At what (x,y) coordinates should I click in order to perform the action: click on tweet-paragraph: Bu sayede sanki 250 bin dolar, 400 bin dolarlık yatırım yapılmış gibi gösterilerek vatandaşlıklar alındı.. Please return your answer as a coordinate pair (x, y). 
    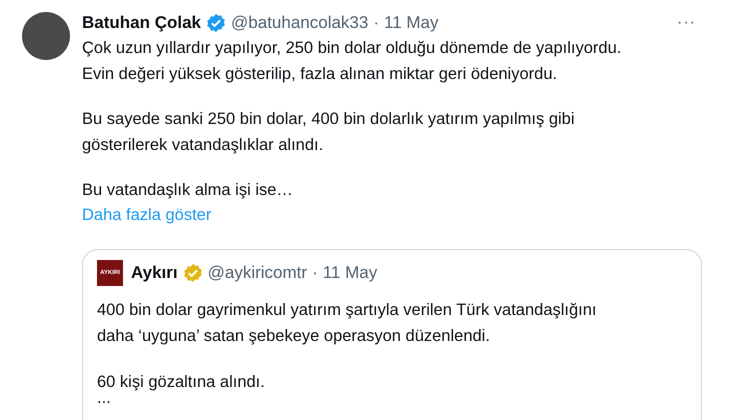
    Looking at the image, I should click on (329, 132).